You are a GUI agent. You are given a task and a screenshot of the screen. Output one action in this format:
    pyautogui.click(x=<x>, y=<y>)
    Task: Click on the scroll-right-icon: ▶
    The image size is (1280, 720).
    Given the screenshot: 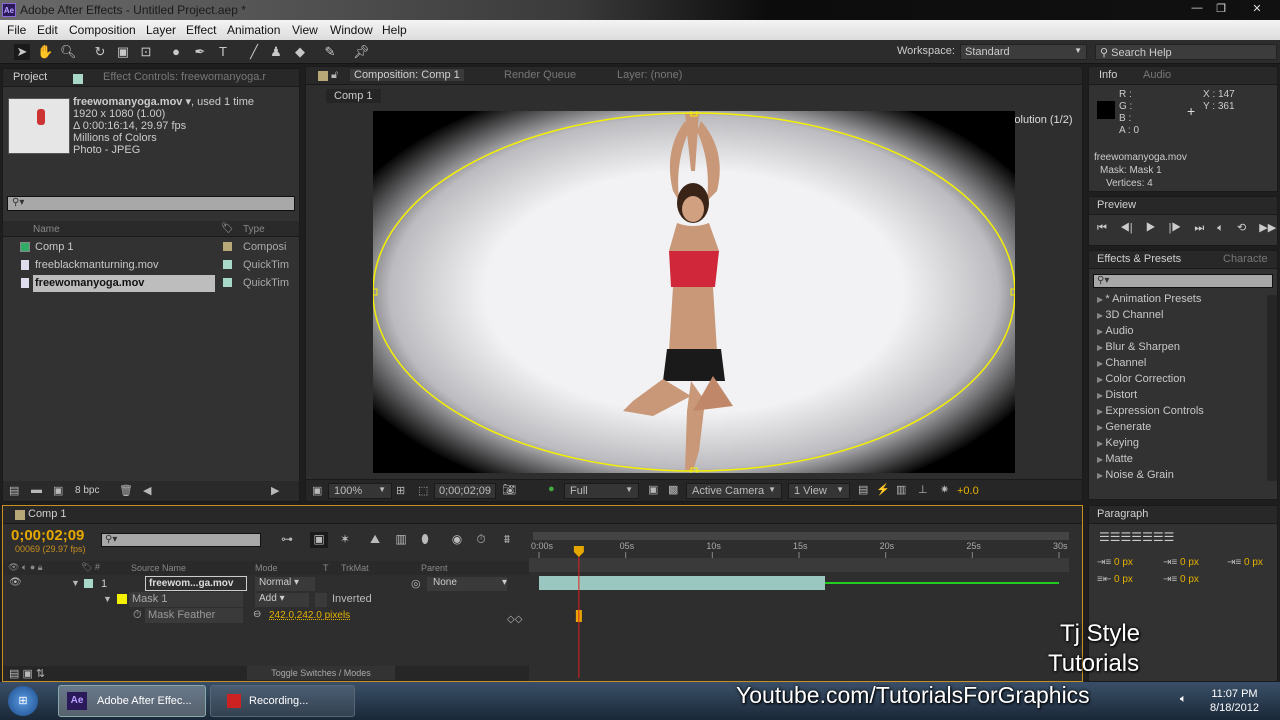 What is the action you would take?
    pyautogui.click(x=275, y=490)
    